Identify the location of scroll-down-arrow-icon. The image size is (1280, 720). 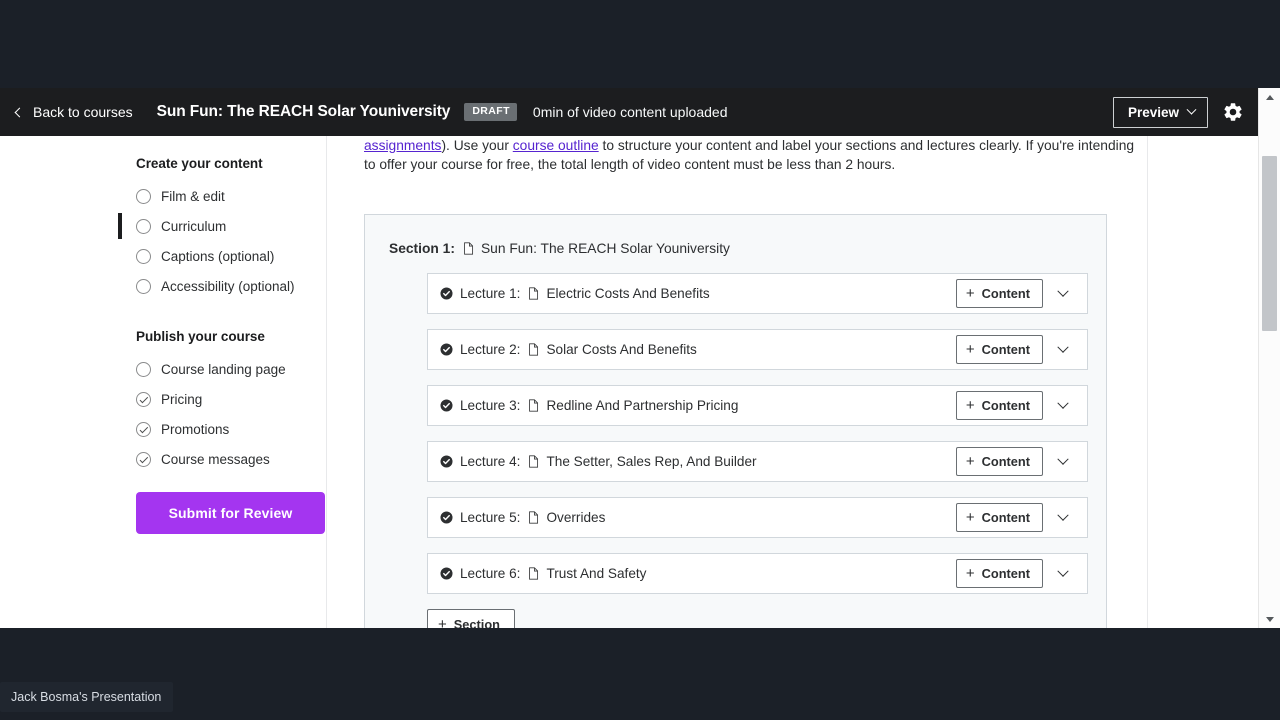
(1269, 619).